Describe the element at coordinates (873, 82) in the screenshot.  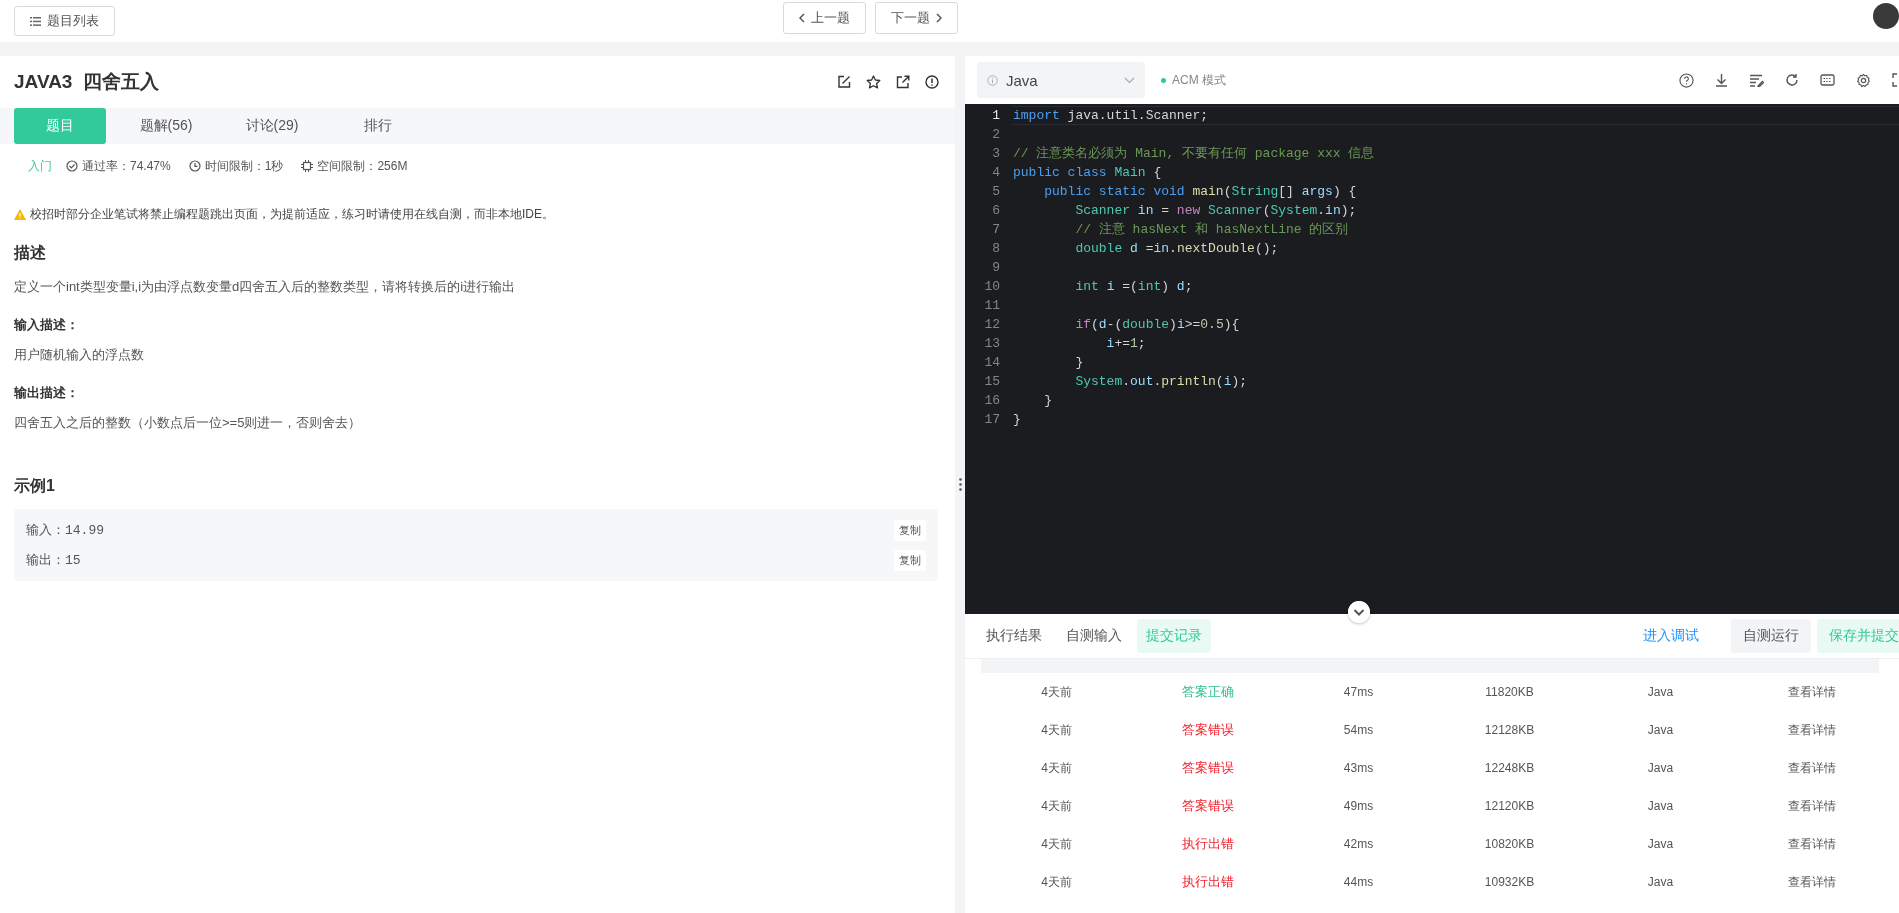
I see `star-icon` at that location.